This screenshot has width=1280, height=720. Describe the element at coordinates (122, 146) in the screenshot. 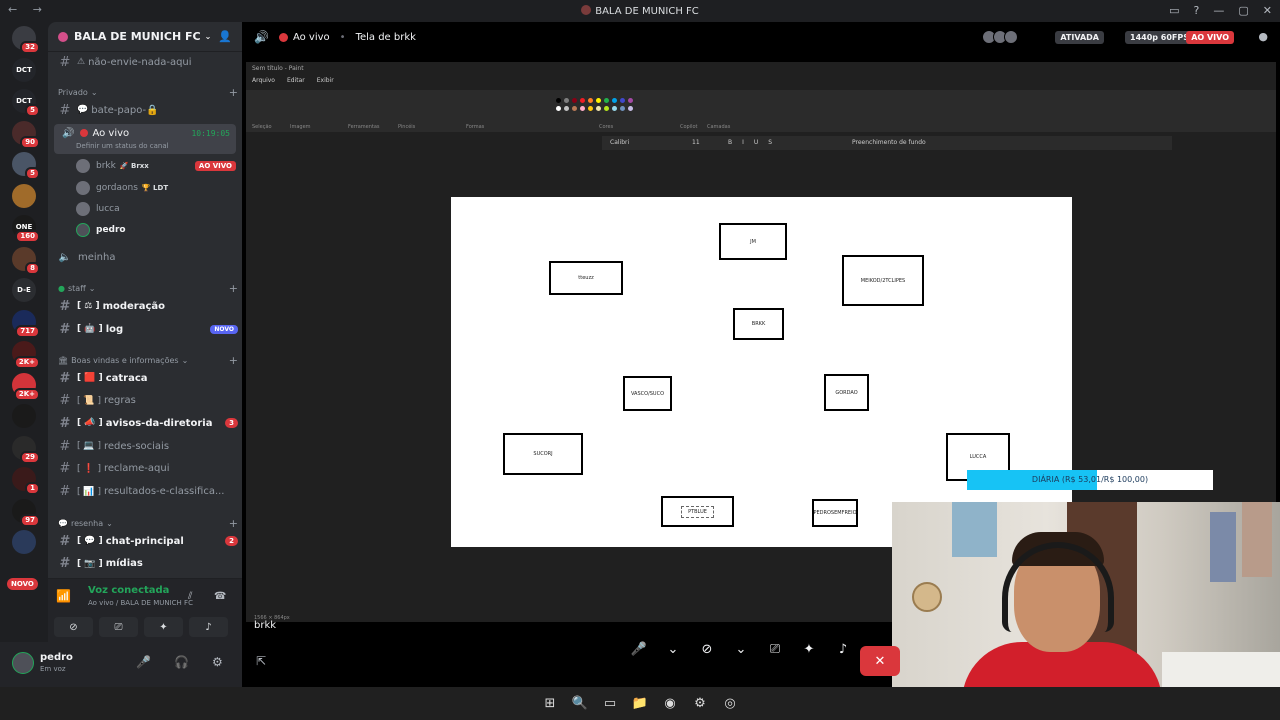

I see `voice-status: Definir um status do canal` at that location.